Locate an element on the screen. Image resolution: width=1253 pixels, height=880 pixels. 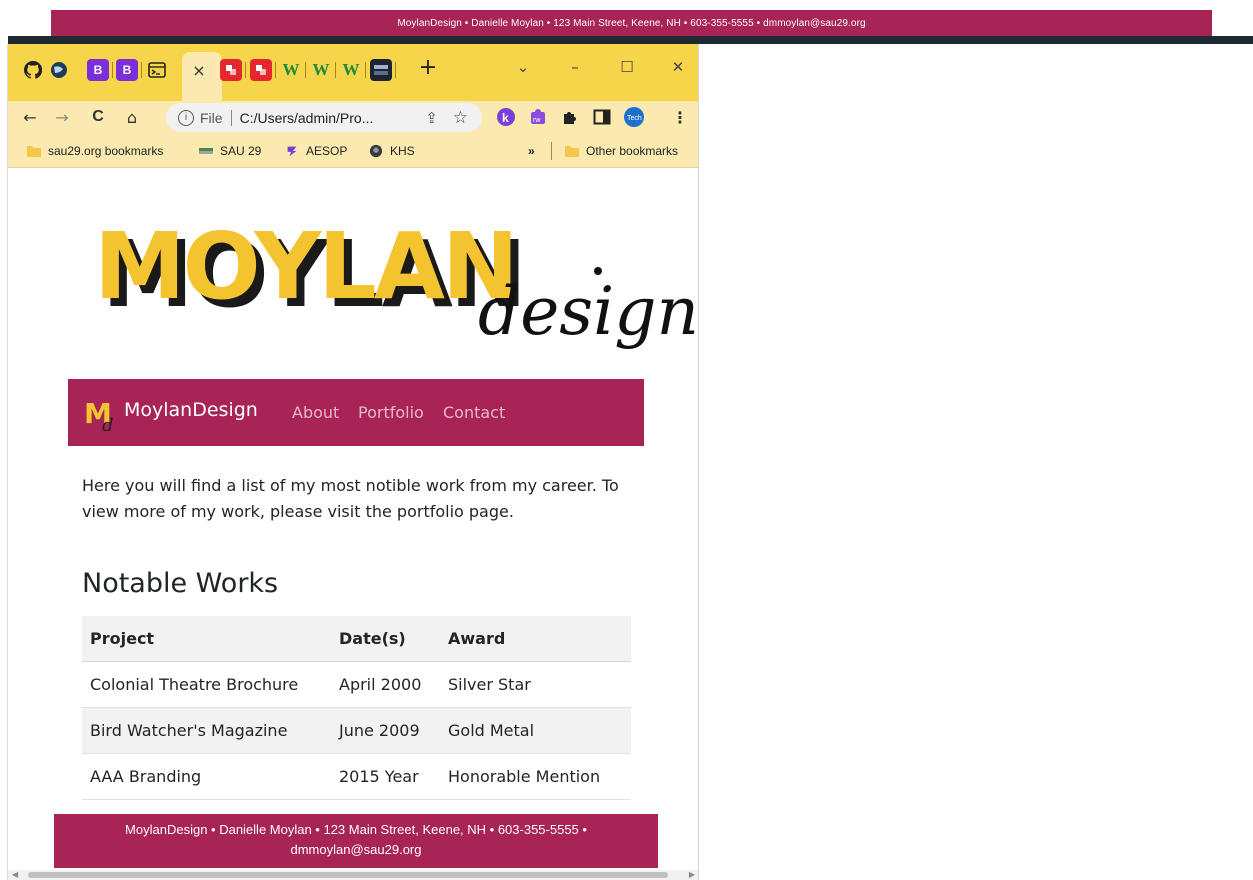
logo-script-text: design is located at coordinates (588, 311).